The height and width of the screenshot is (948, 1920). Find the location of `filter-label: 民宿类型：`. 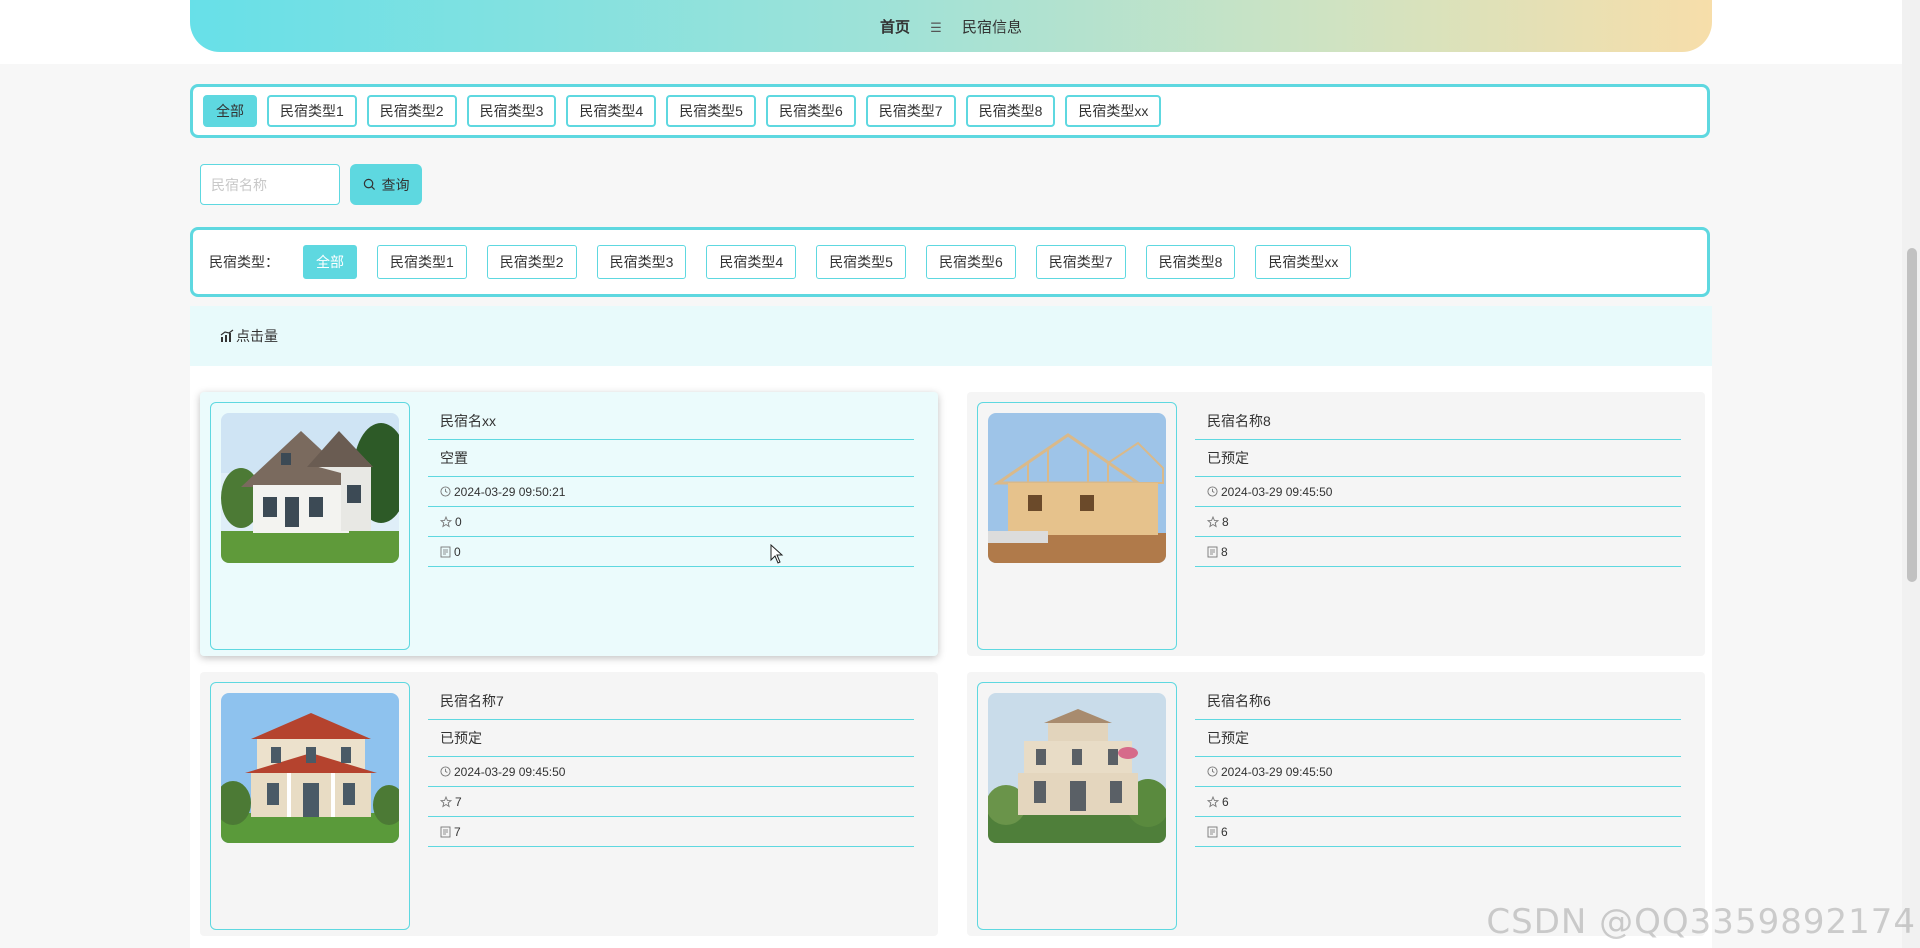

filter-label: 民宿类型： is located at coordinates (244, 262).